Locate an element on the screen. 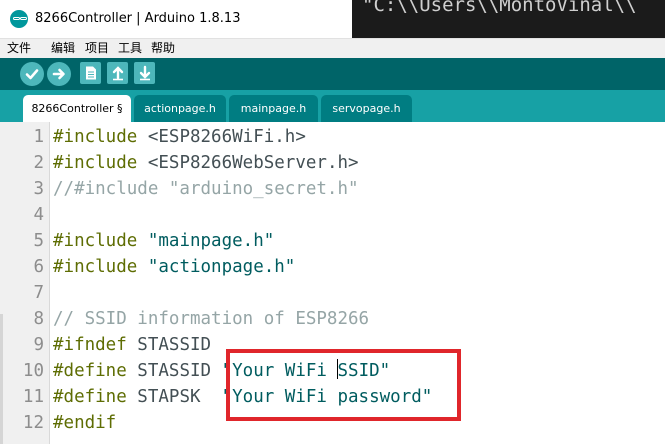 The width and height of the screenshot is (665, 444). code-line: #include "mainpage.h" is located at coordinates (163, 241).